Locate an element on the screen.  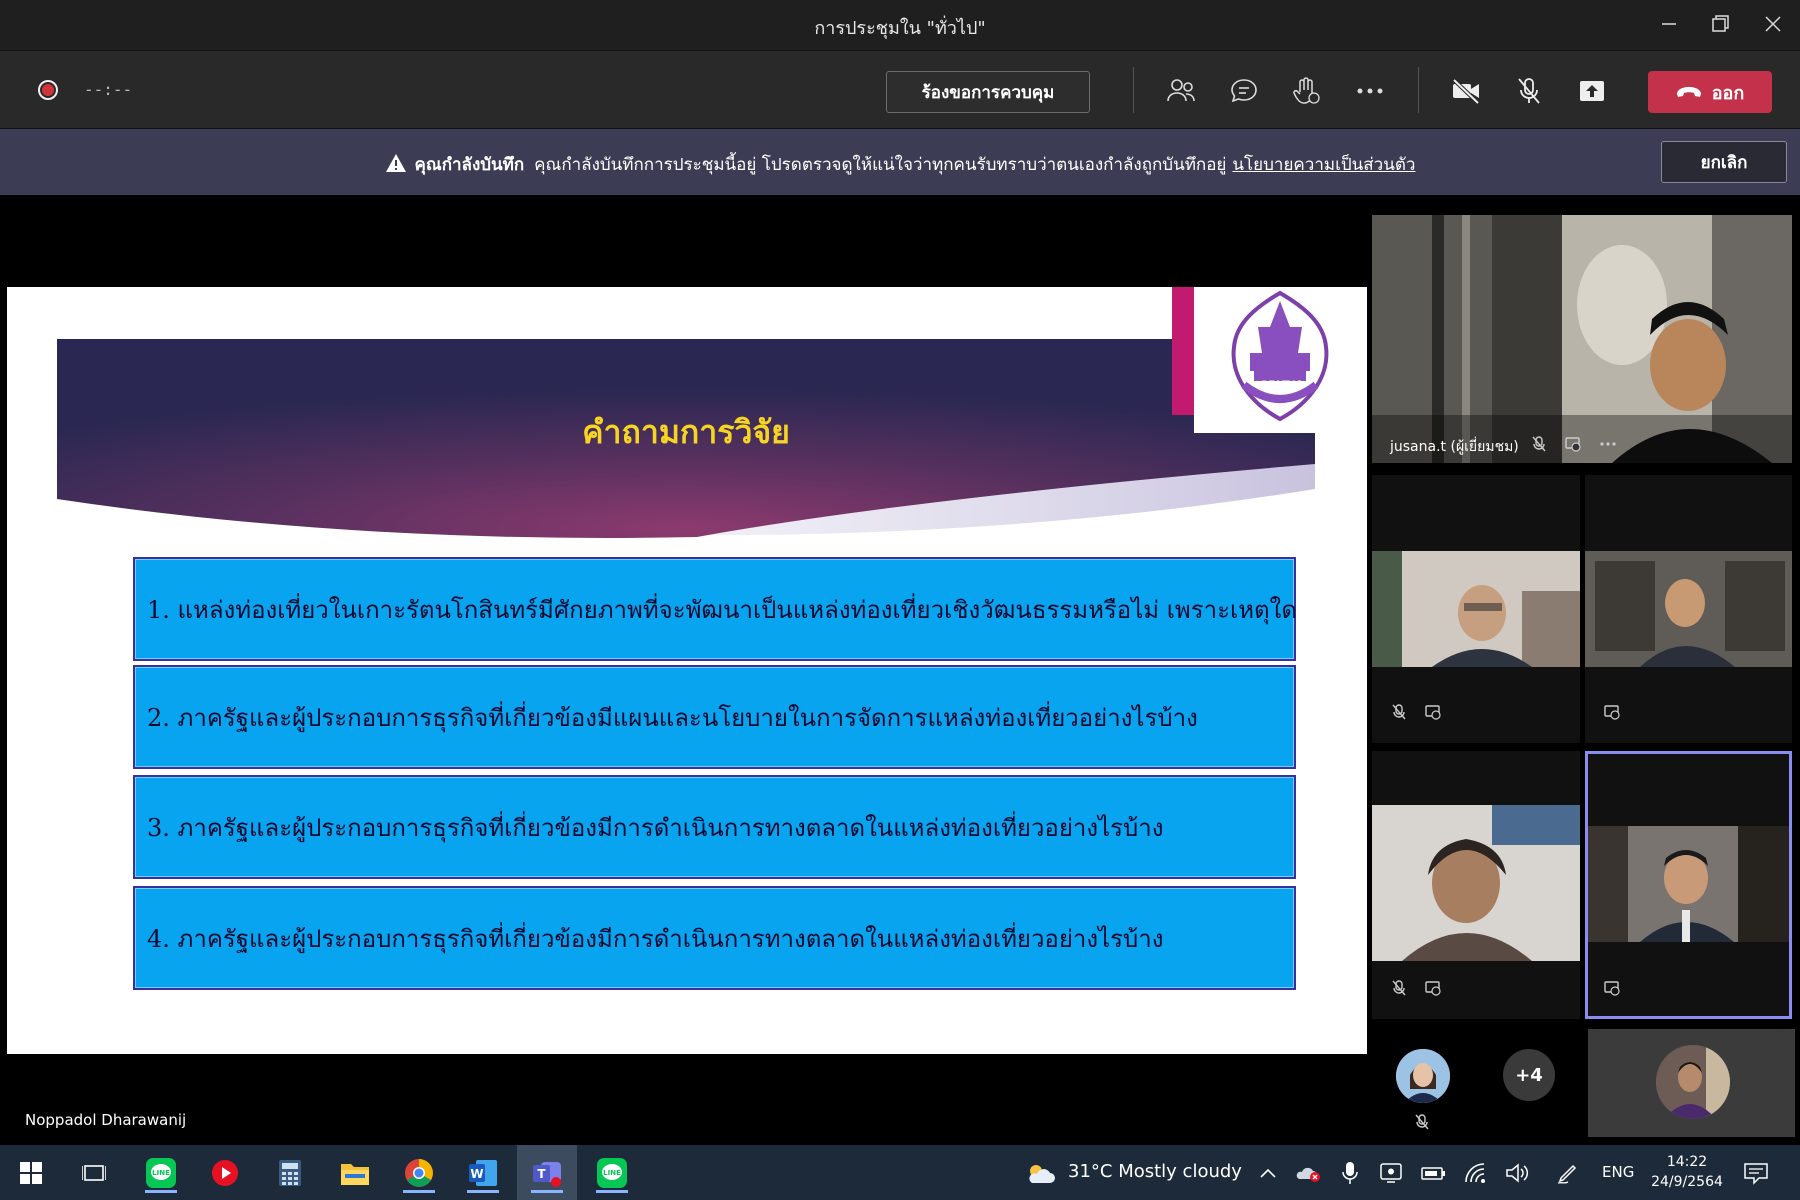
restore-icon is located at coordinates (1720, 24).